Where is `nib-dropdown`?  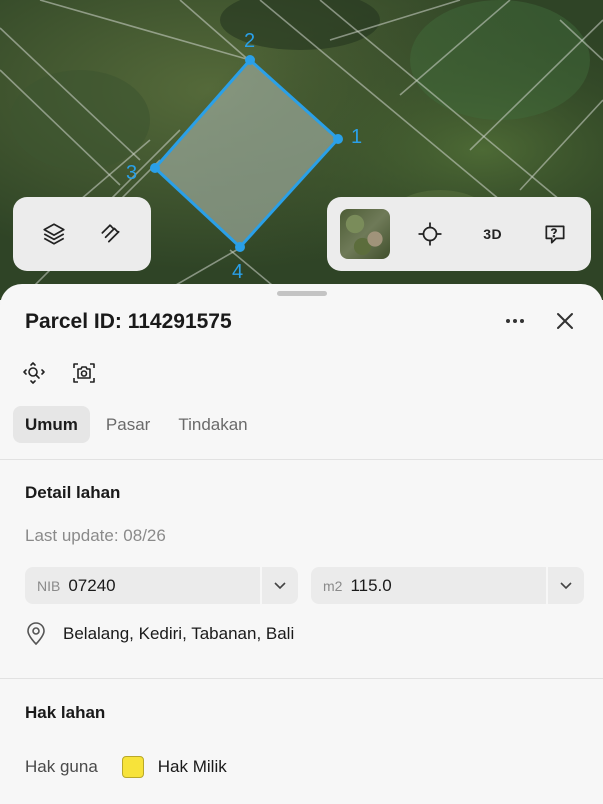 nib-dropdown is located at coordinates (279, 585).